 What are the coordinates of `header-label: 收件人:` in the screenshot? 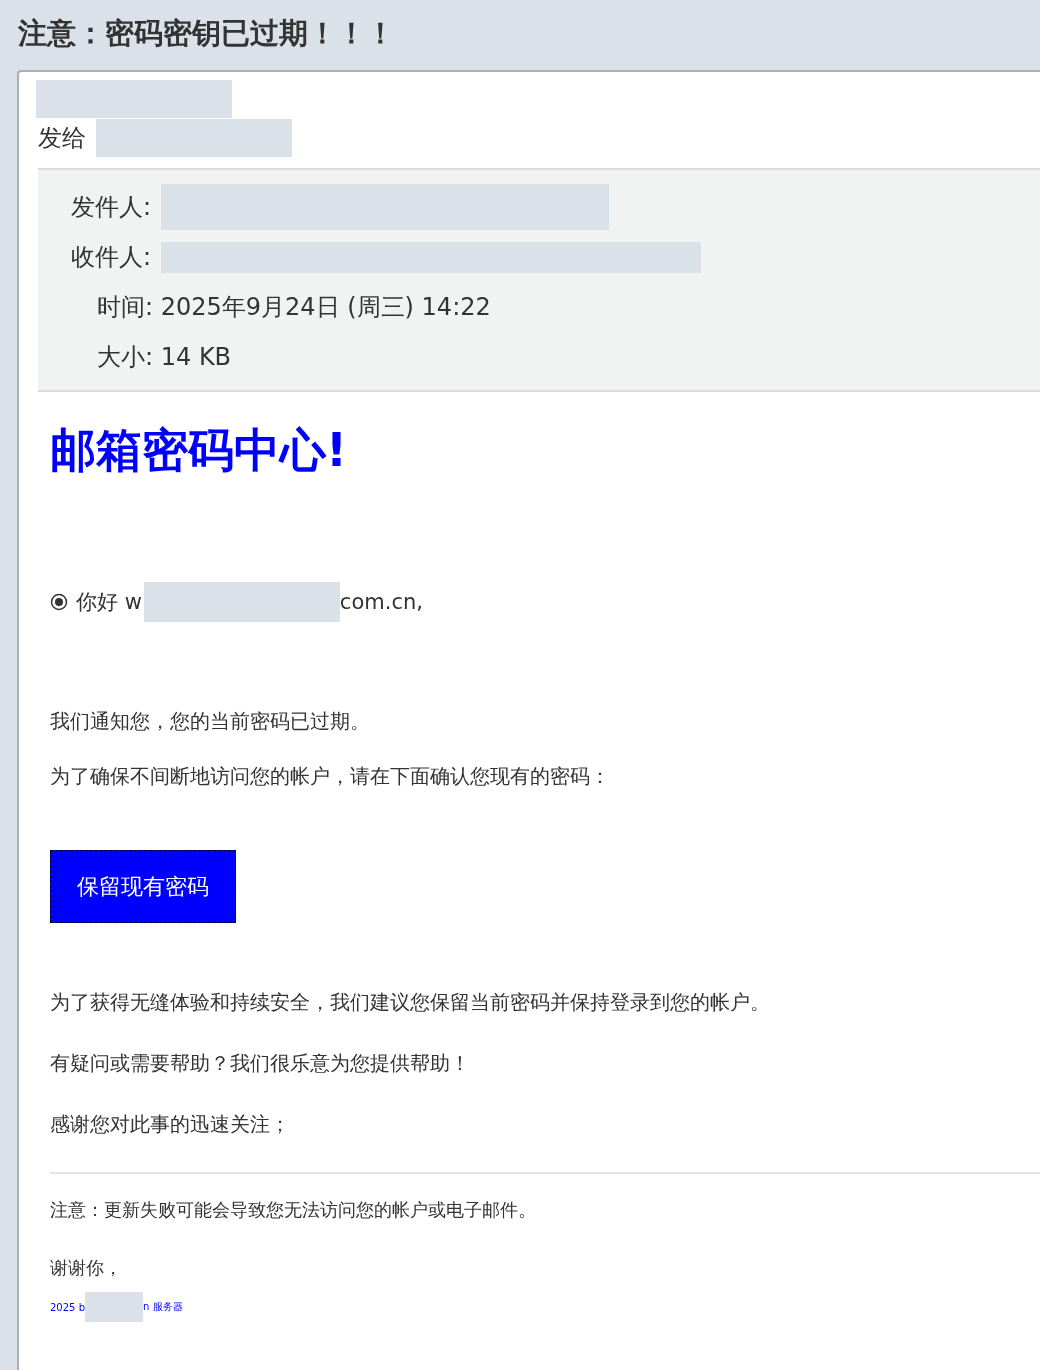 It's located at (111, 257).